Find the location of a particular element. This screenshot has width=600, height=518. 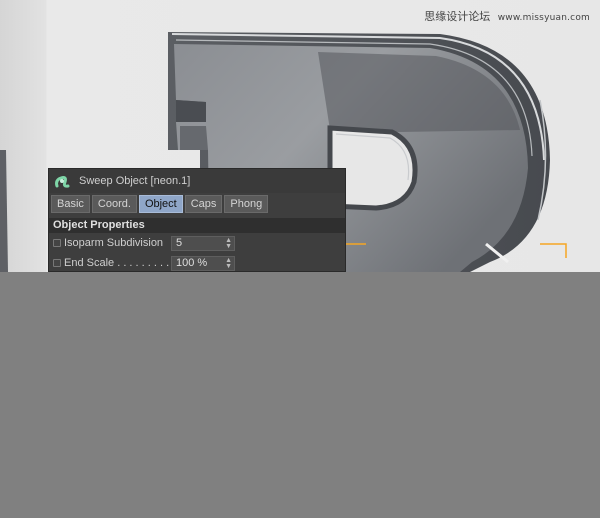

tab-coord: Coord. is located at coordinates (114, 204).